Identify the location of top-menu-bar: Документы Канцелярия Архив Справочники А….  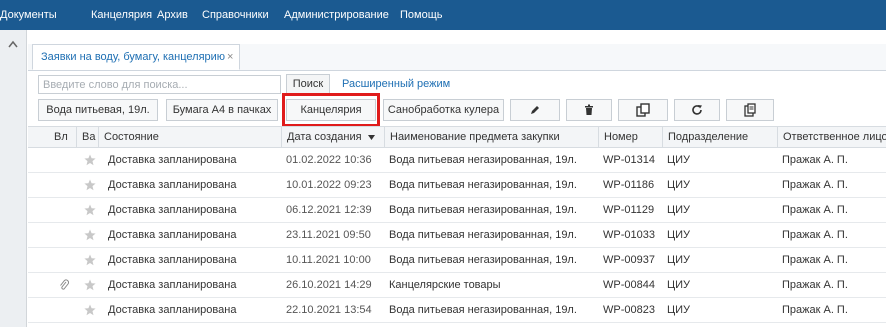
(443, 15).